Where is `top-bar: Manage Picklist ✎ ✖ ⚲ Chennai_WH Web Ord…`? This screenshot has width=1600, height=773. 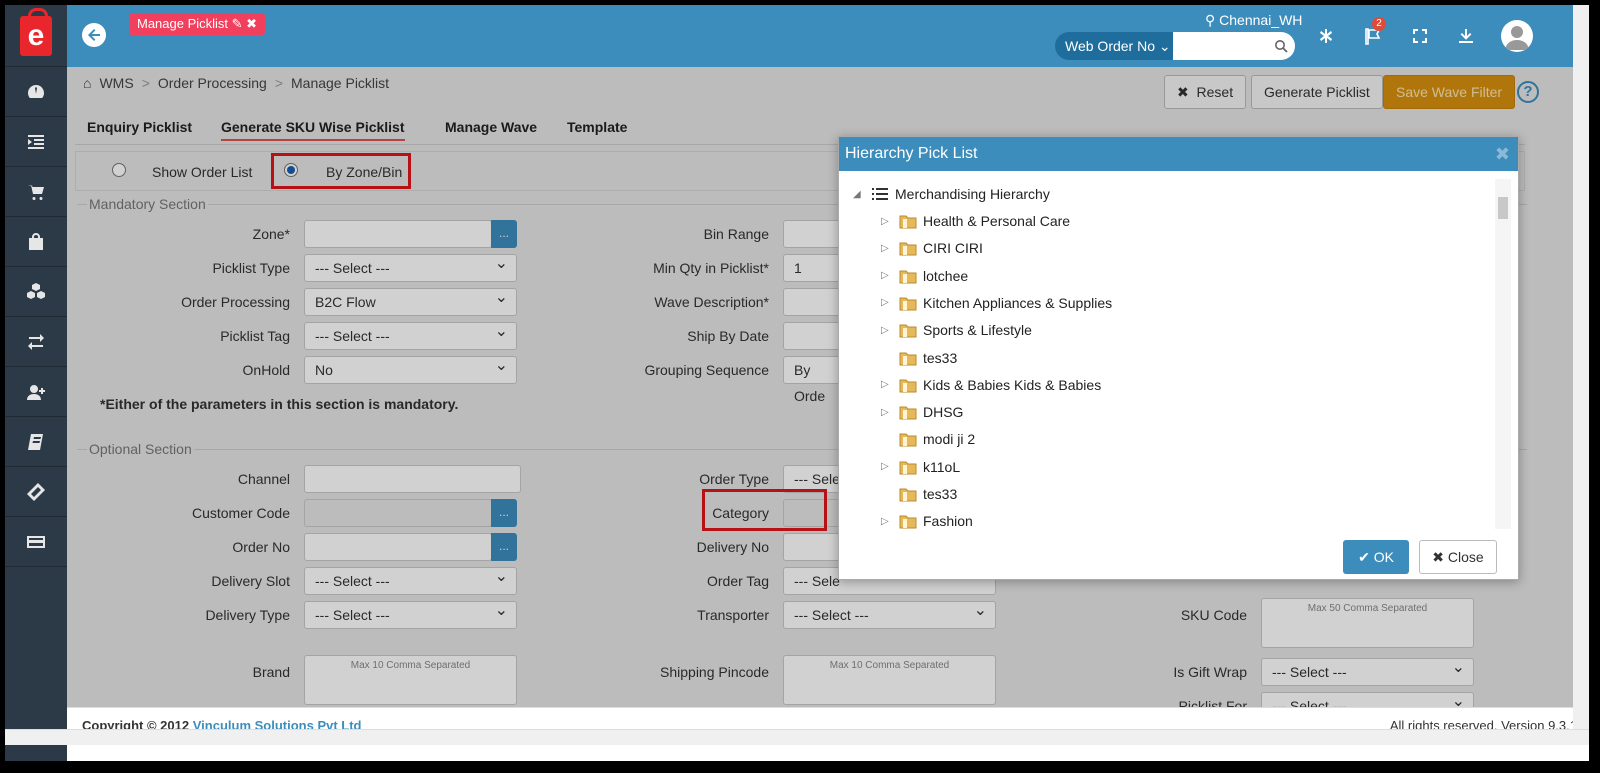
top-bar: Manage Picklist ✎ ✖ ⚲ Chennai_WH Web Ord… is located at coordinates (828, 36).